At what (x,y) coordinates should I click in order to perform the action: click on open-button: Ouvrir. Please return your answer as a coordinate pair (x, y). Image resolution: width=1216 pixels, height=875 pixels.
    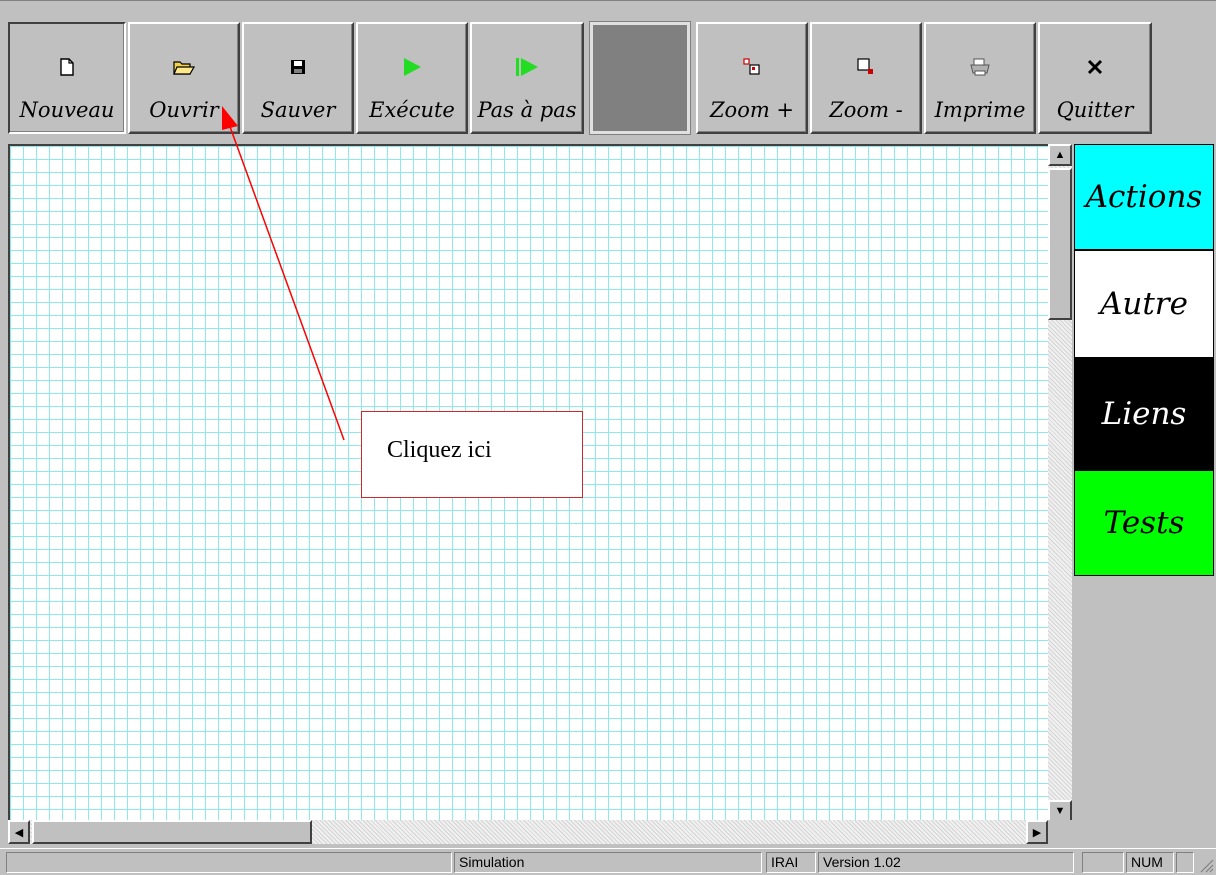
    Looking at the image, I should click on (184, 78).